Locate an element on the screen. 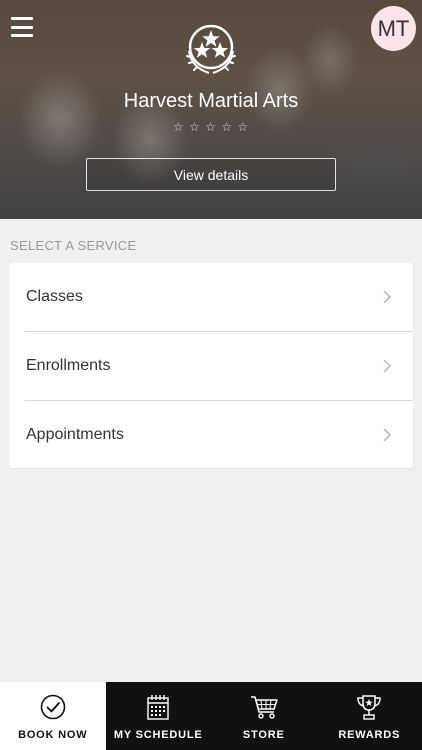  tab-my-schedule: MY SCHEDULE is located at coordinates (159, 716).